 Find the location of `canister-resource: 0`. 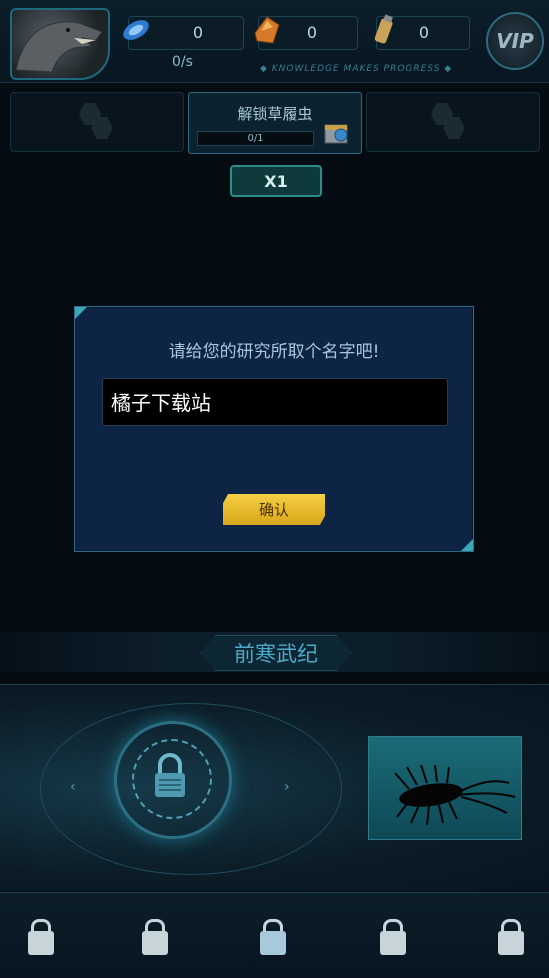

canister-resource: 0 is located at coordinates (422, 32).